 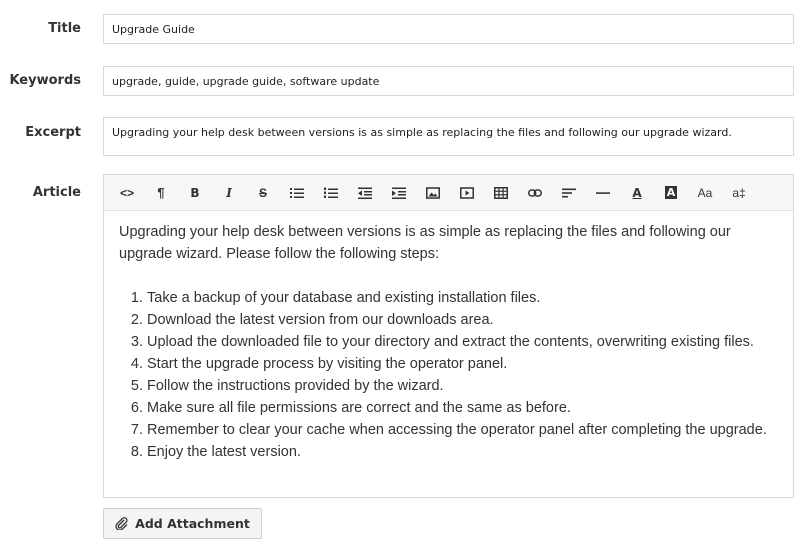 I want to click on code-icon: <>, so click(x=126, y=192).